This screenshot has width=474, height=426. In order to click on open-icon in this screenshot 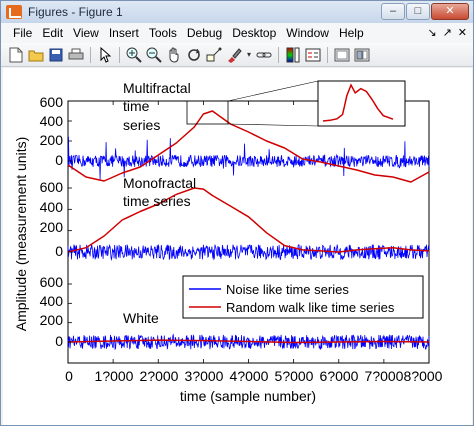, I will do `click(36, 55)`.